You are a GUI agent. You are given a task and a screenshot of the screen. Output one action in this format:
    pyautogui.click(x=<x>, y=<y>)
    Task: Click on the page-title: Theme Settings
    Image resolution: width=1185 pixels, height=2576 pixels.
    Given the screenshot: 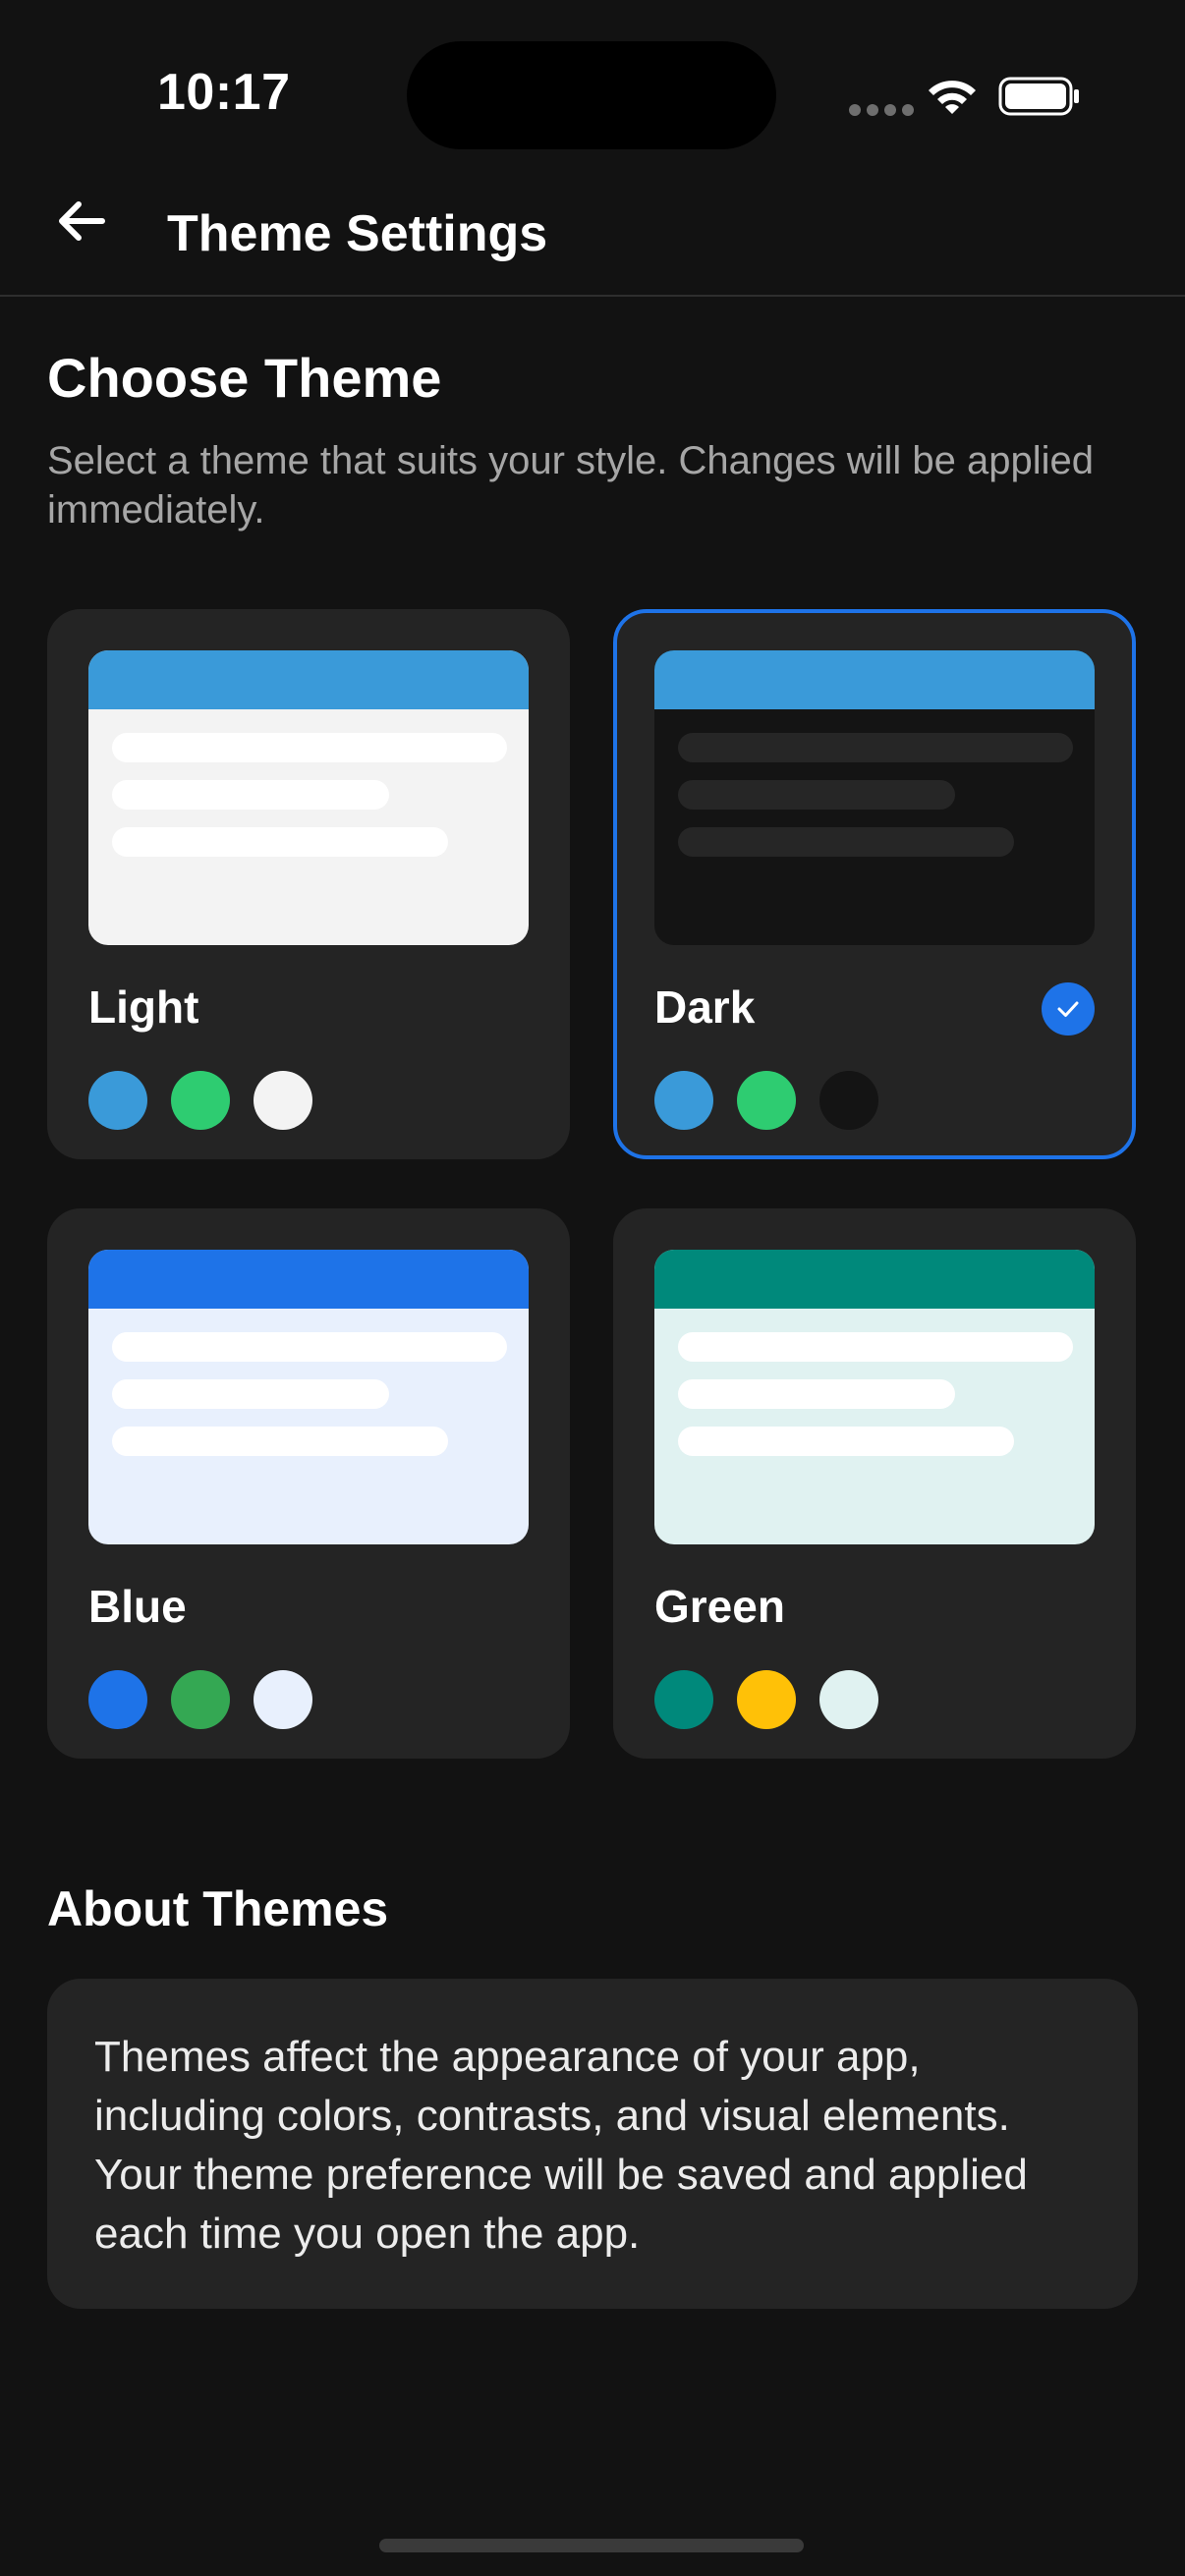 What is the action you would take?
    pyautogui.click(x=357, y=233)
    